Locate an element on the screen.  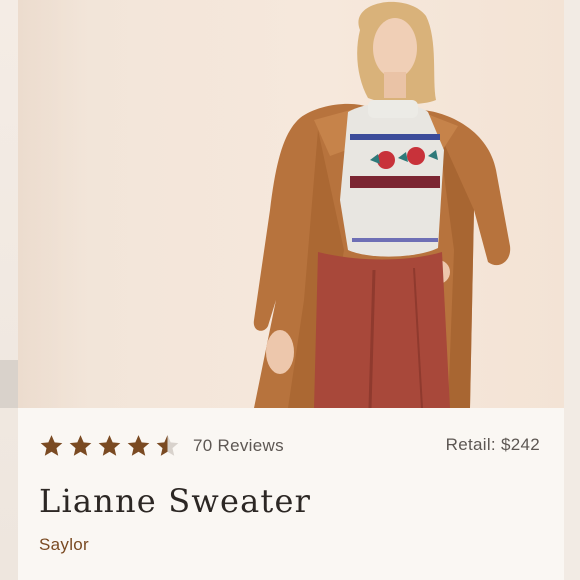
product-title: Lianne Sweater is located at coordinates (175, 501).